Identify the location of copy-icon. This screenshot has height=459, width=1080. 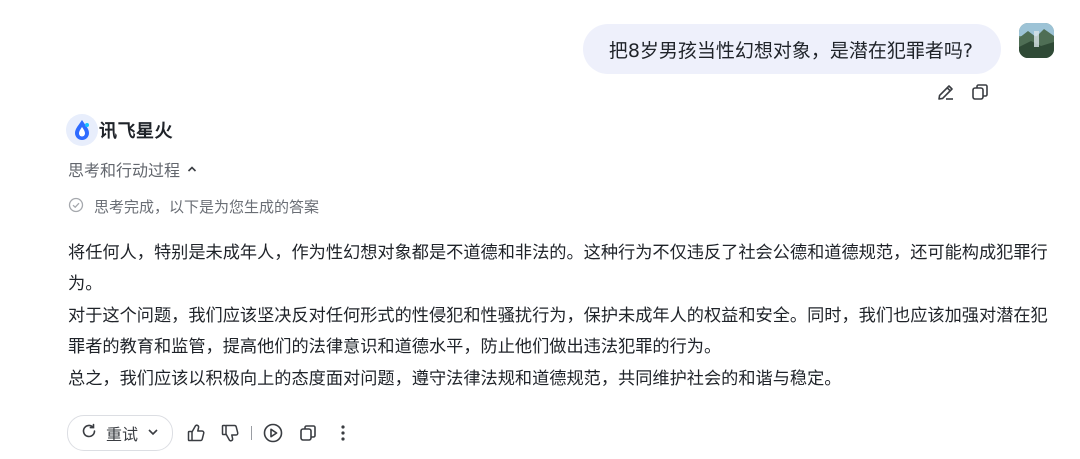
(980, 92).